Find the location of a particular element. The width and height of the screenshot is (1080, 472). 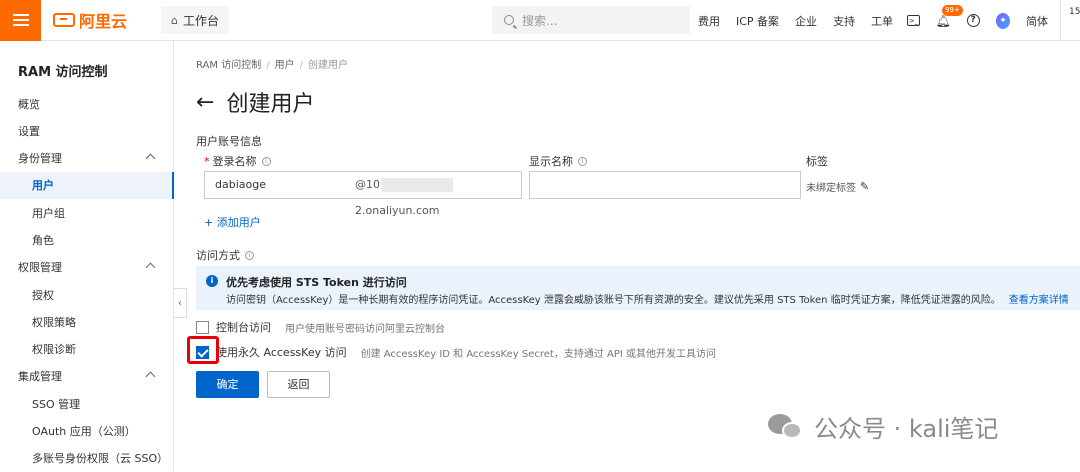

sidebar-collapse-button: ‹ is located at coordinates (180, 303).